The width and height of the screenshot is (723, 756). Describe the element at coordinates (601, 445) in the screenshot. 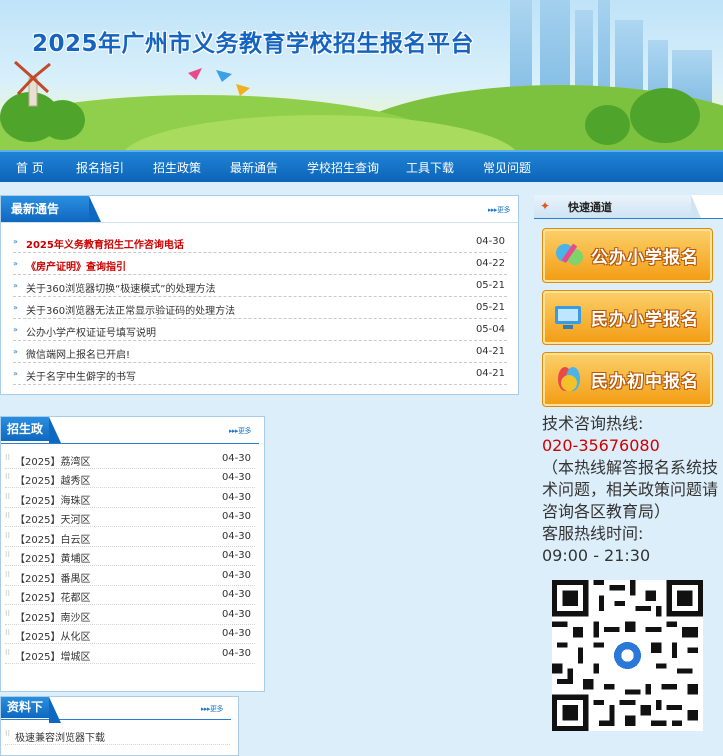

I see `hotline-phone: 020-35676080` at that location.